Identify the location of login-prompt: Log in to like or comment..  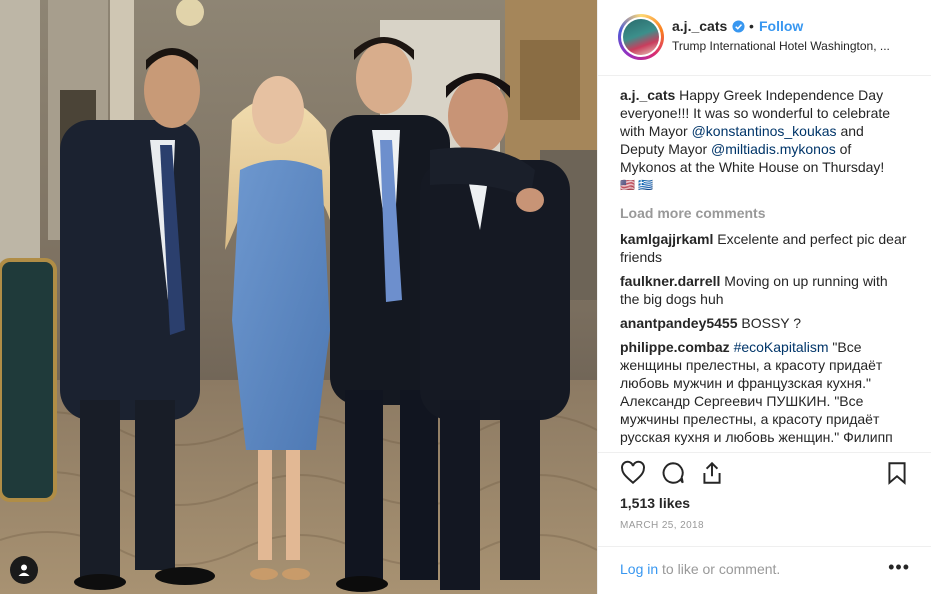
(700, 569).